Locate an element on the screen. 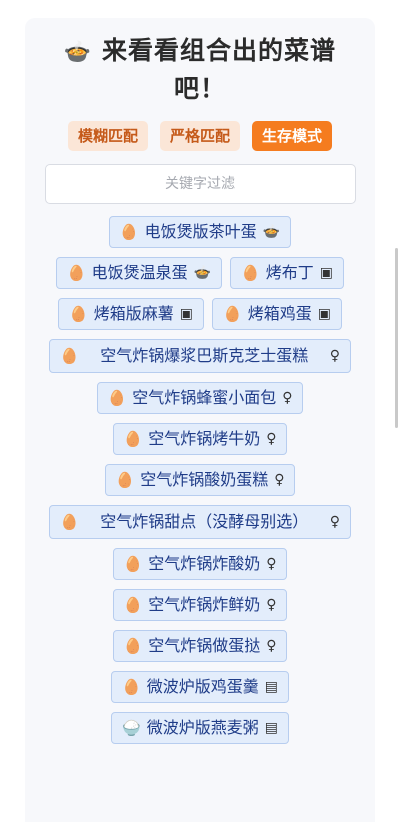 The width and height of the screenshot is (400, 822). recipe-item: 🥚 电饭煲温泉蛋 🍲 is located at coordinates (139, 273).